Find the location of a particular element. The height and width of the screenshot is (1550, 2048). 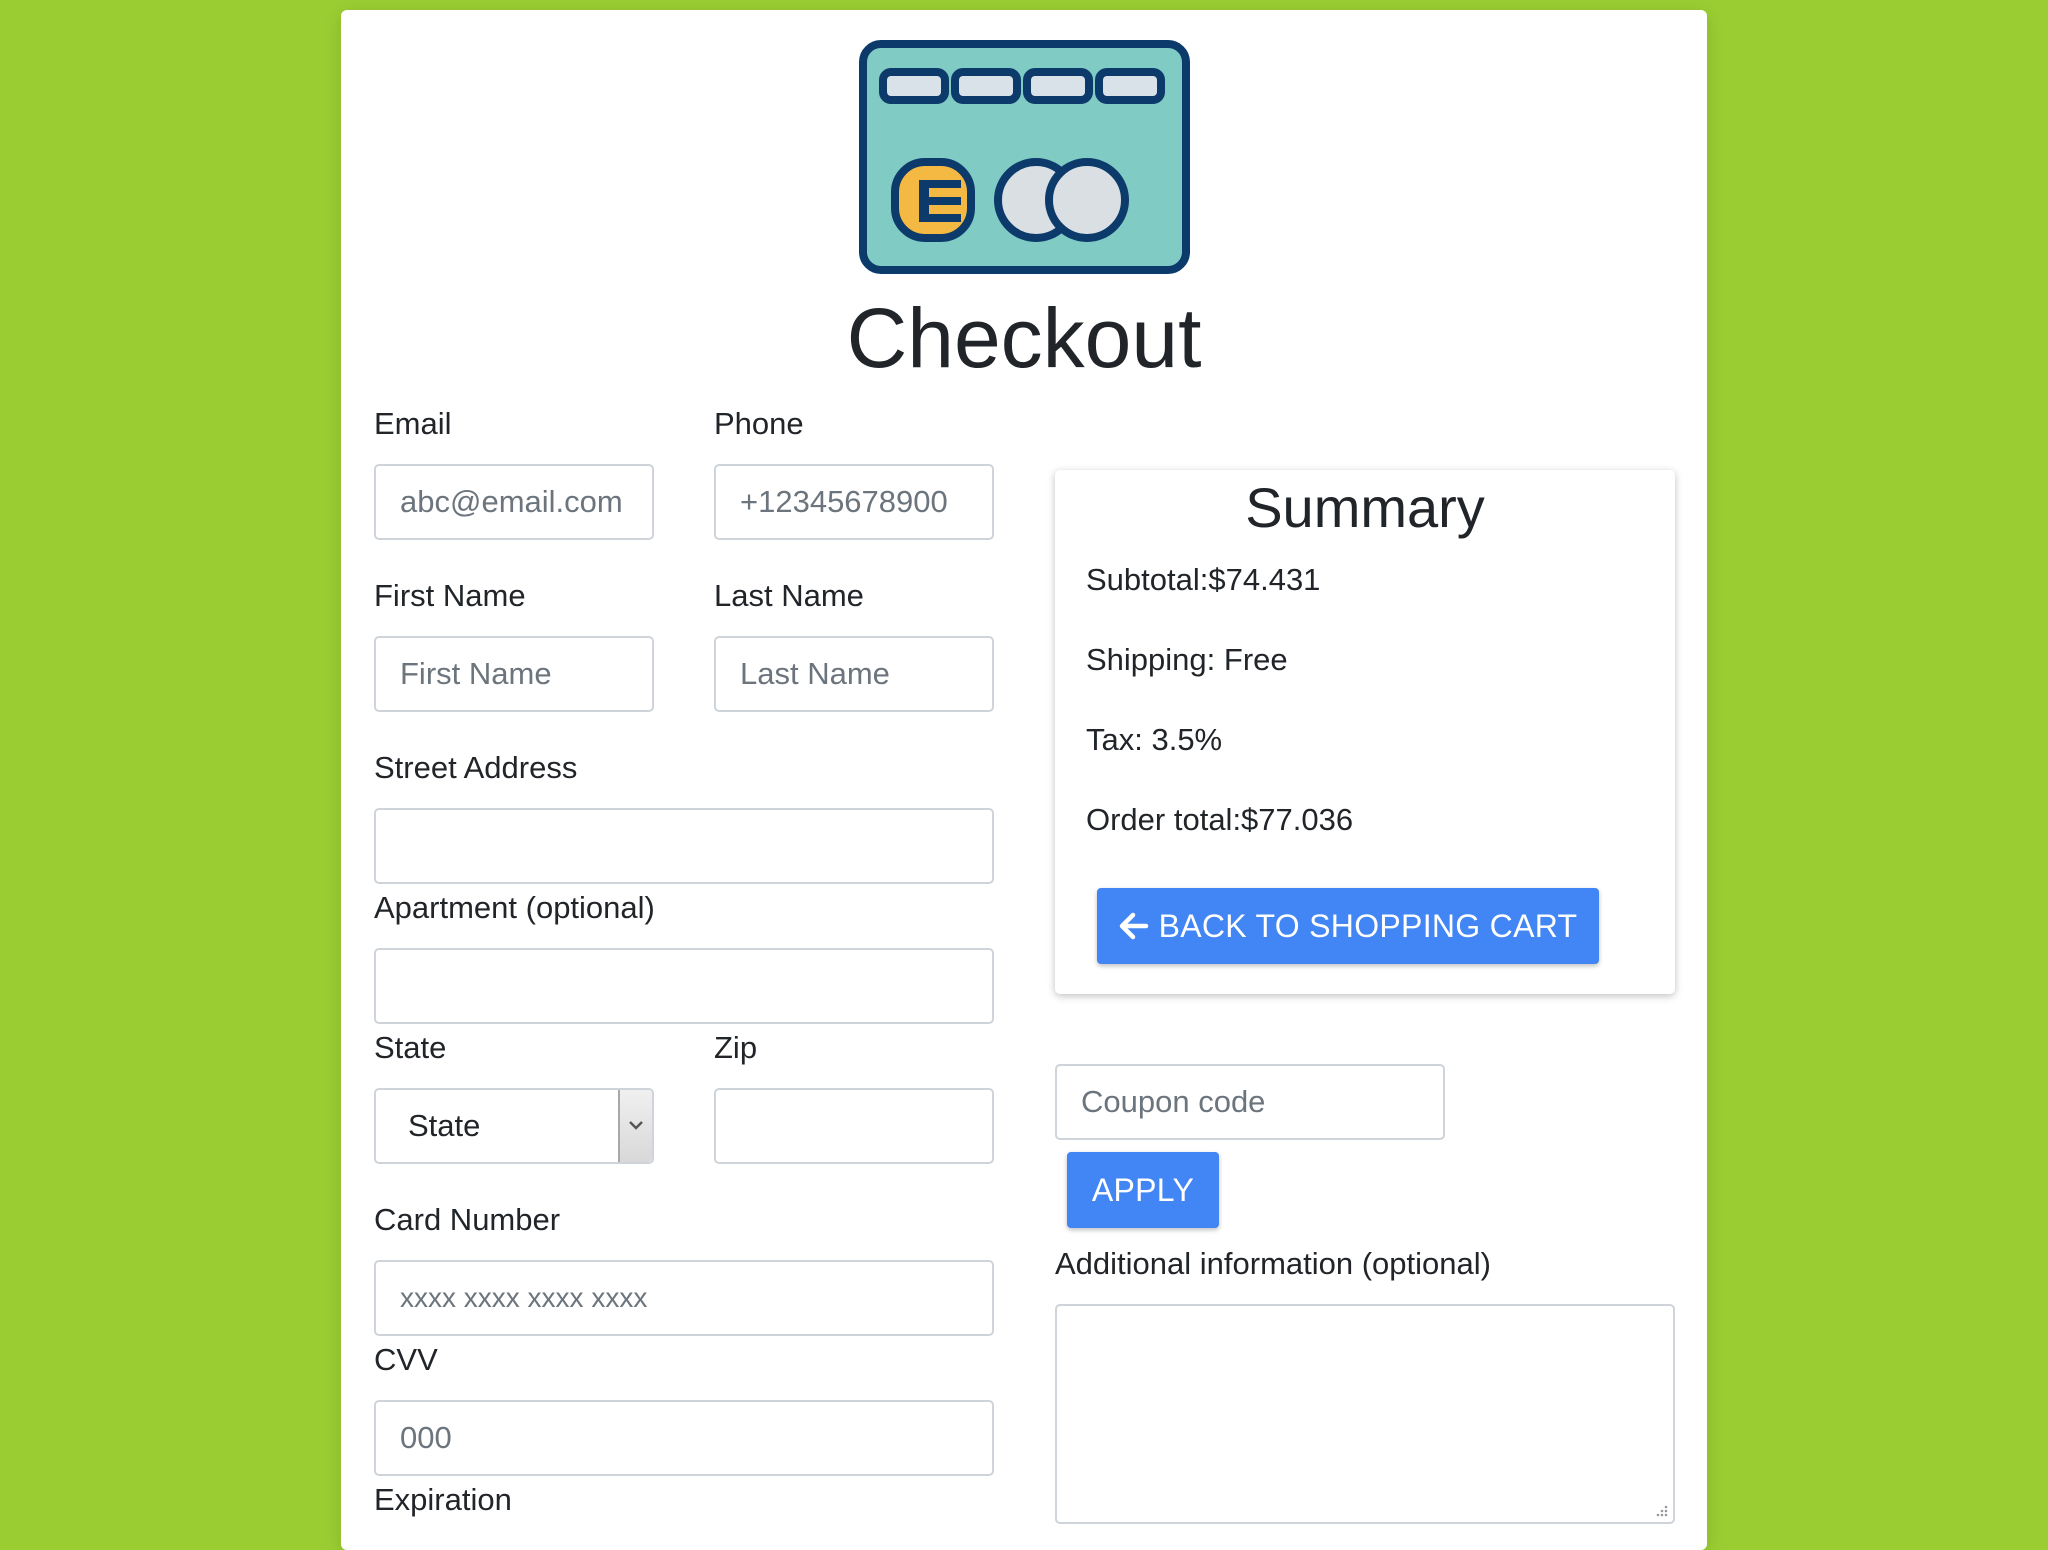

additional-info-label: Additional information (optional) is located at coordinates (1273, 1263).